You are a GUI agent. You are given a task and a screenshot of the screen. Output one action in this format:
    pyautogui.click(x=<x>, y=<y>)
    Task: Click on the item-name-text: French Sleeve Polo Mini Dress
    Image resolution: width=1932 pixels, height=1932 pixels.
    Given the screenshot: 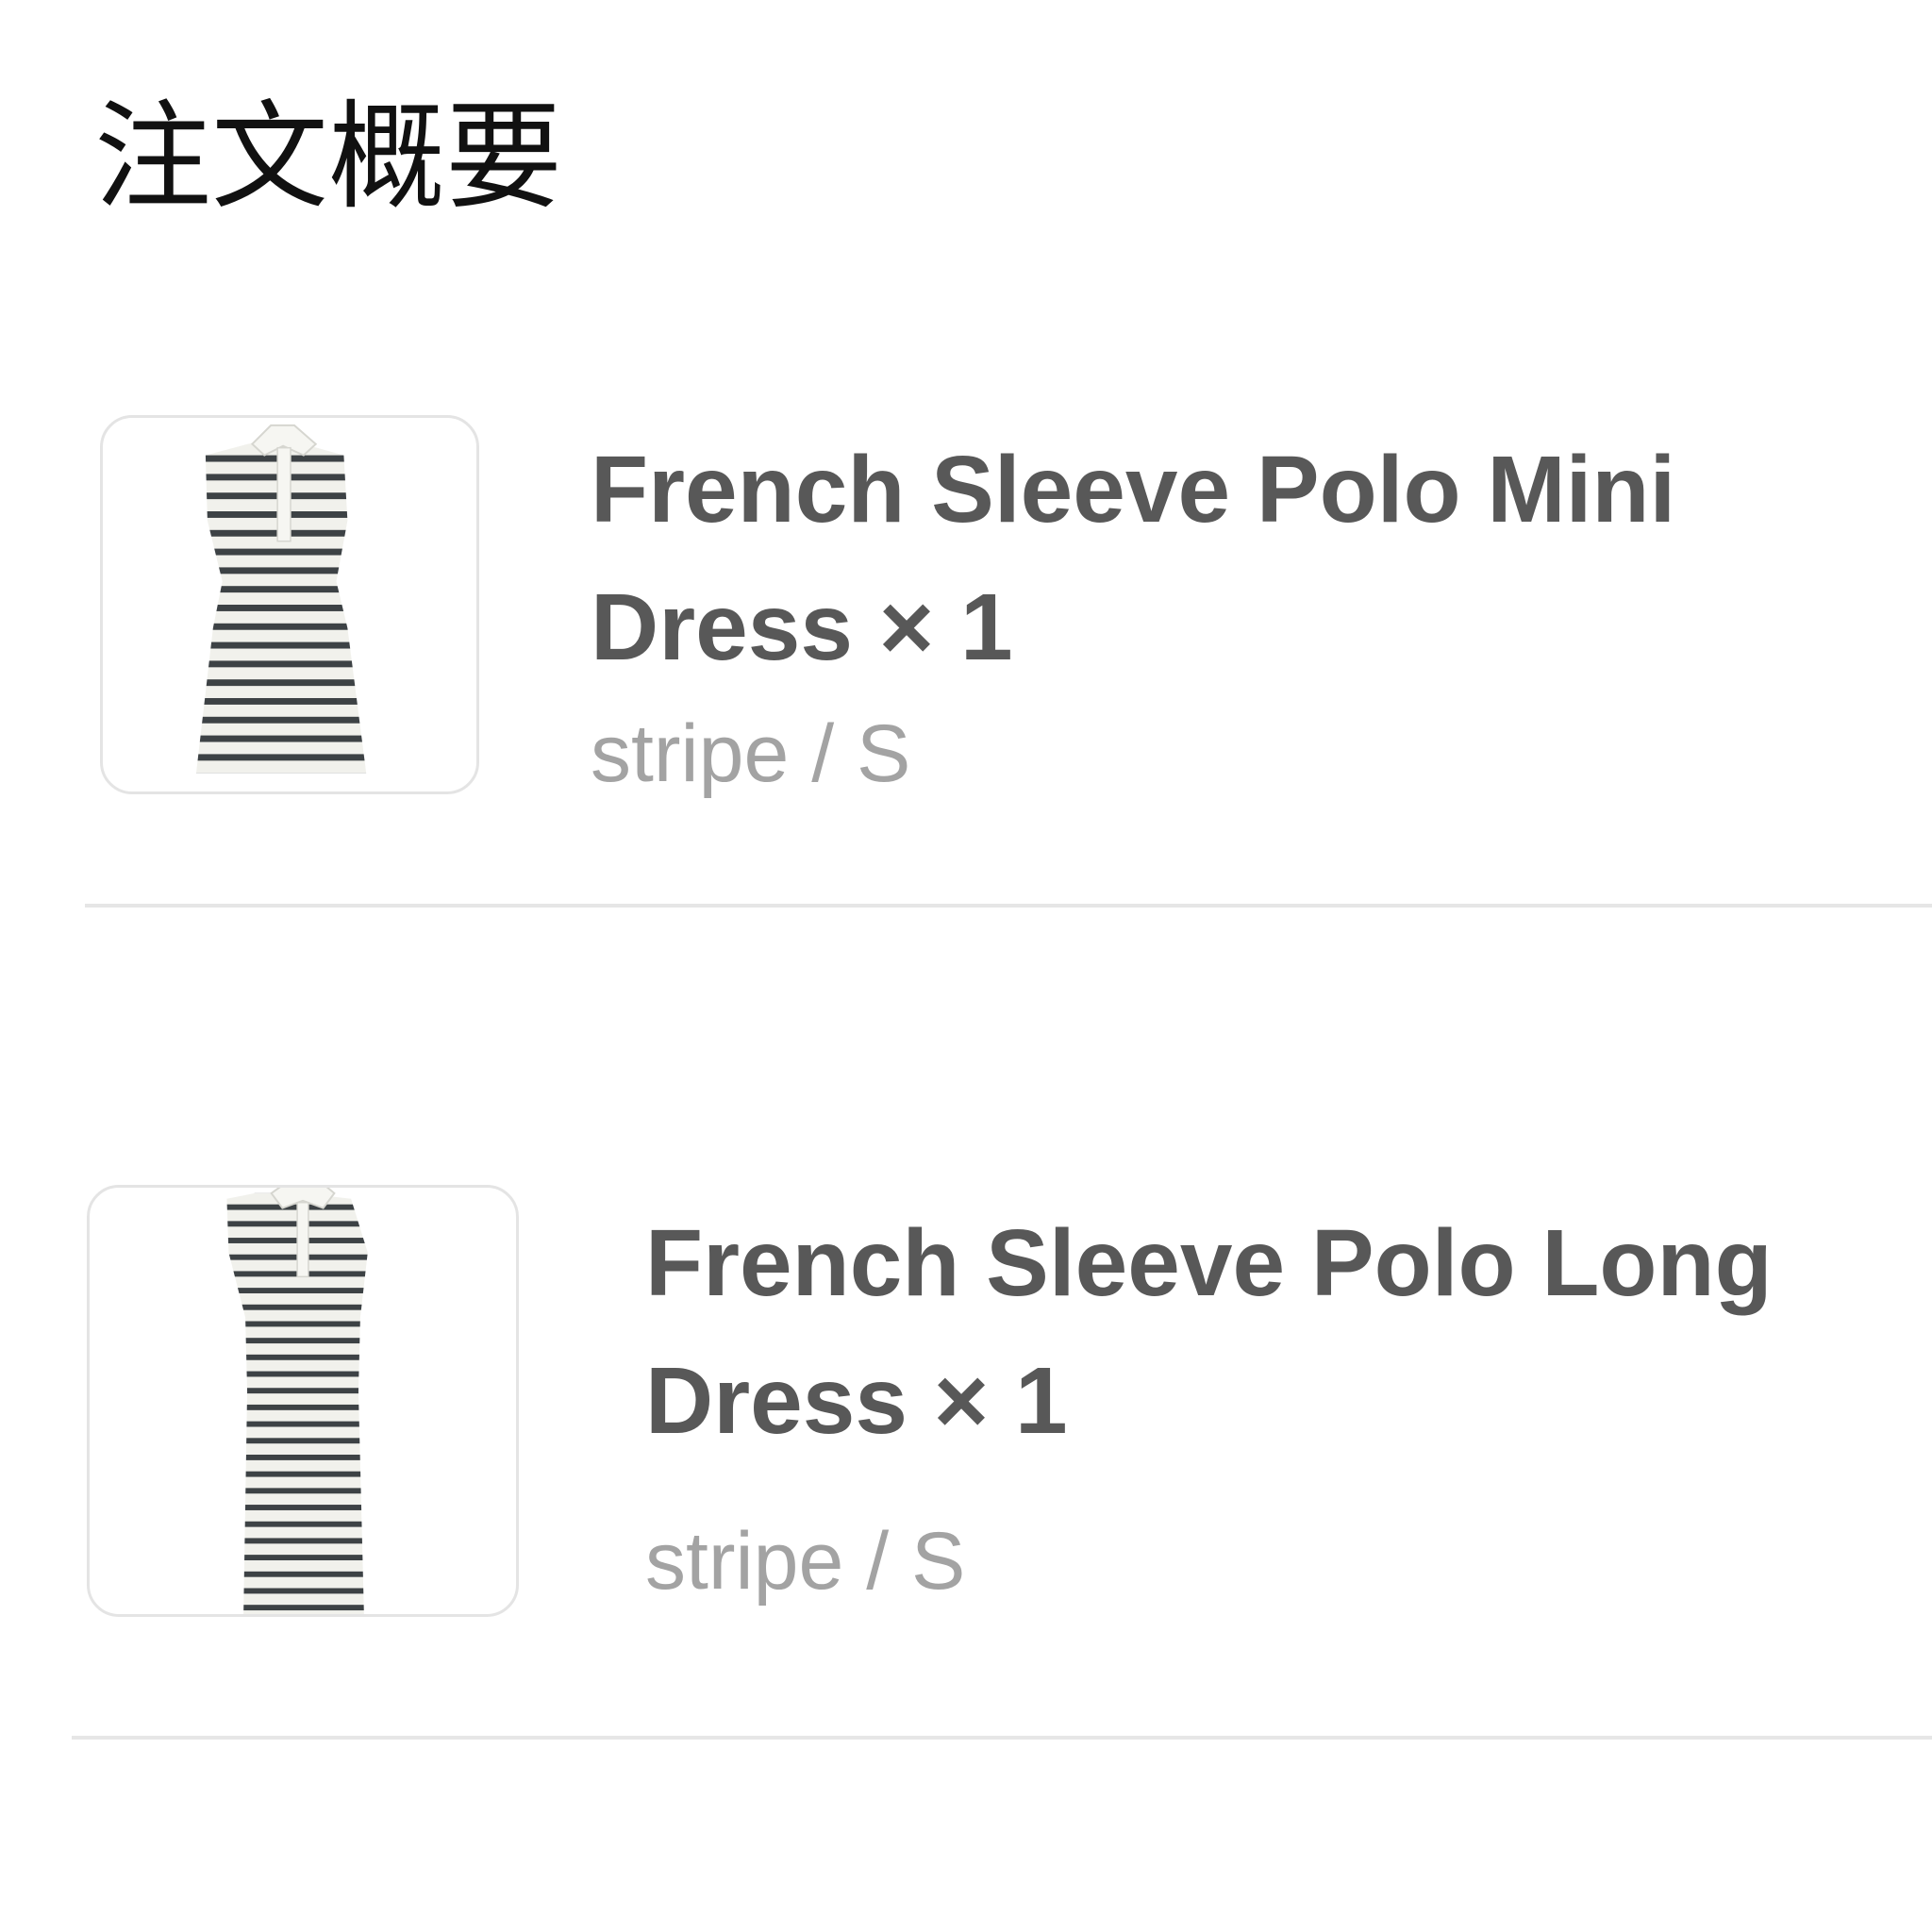 What is the action you would take?
    pyautogui.click(x=1133, y=558)
    